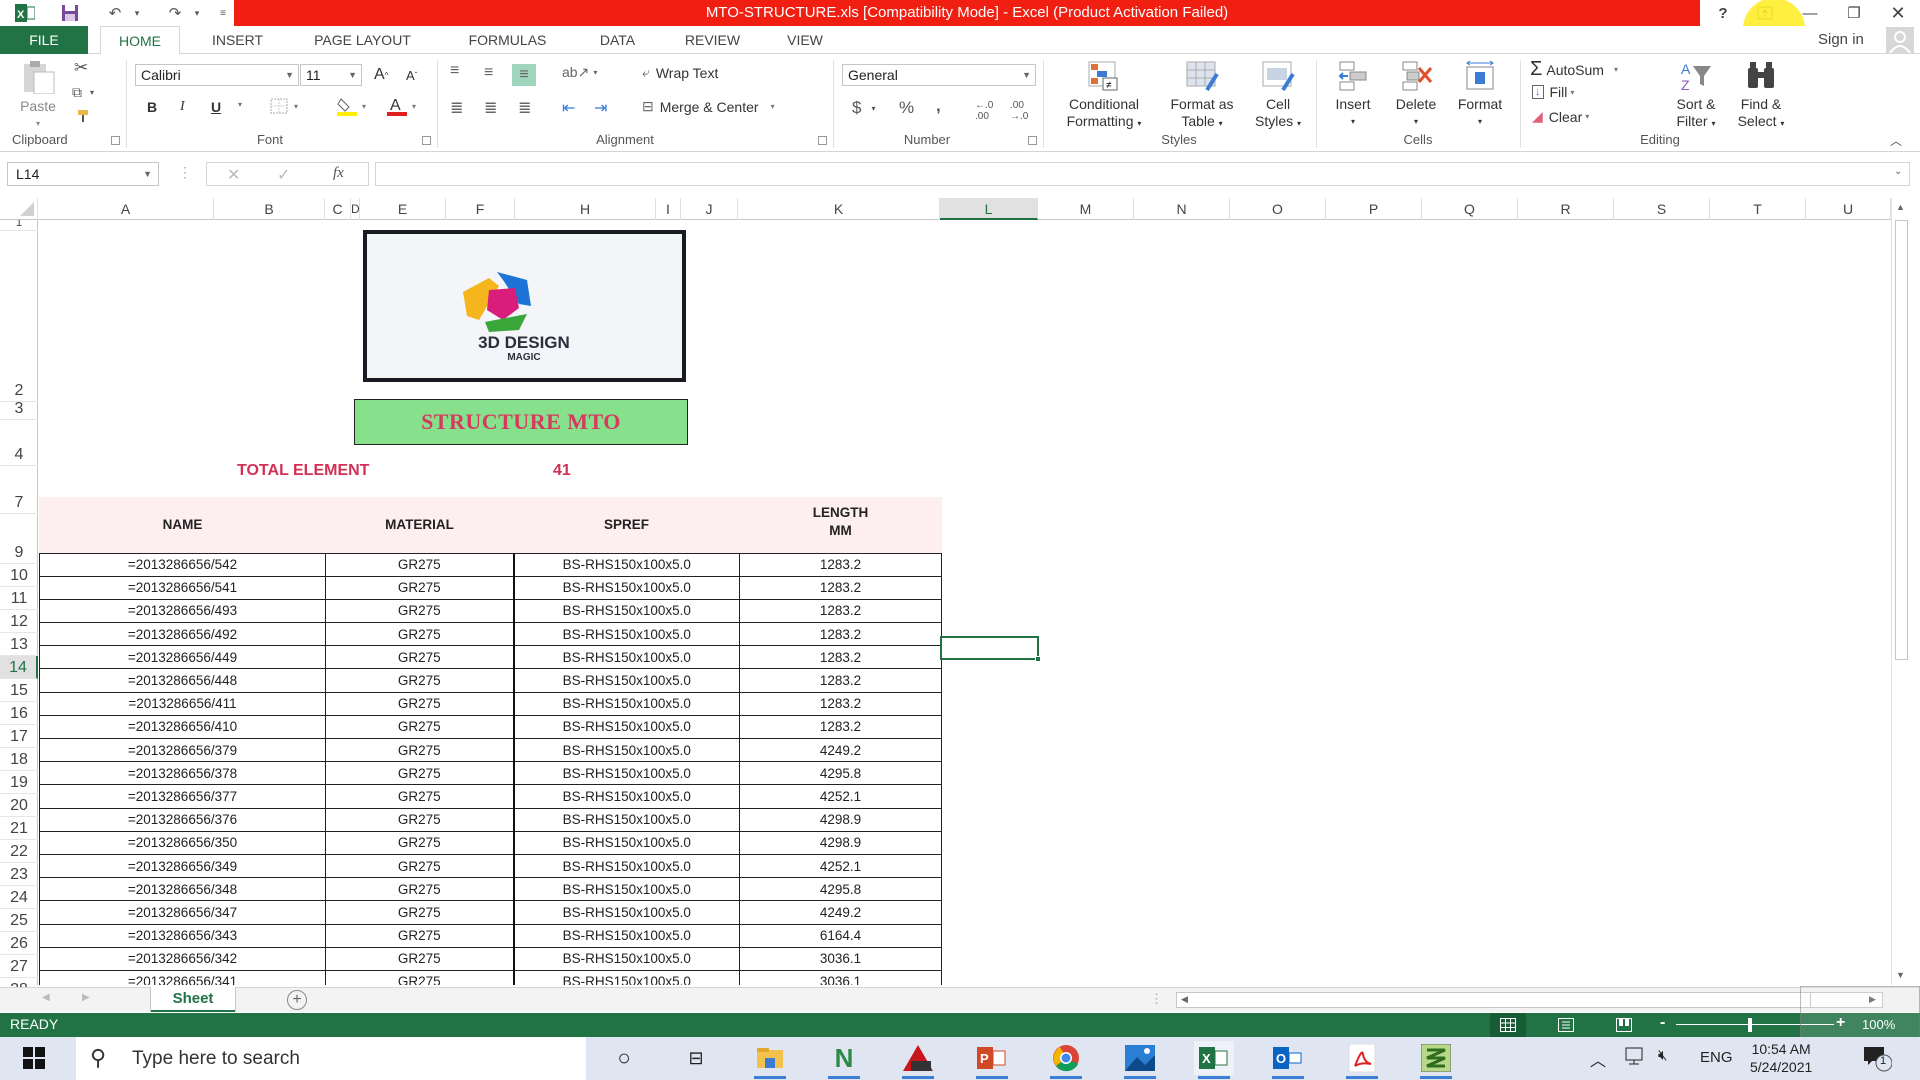  What do you see at coordinates (185, 172) in the screenshot?
I see `formula-bar-splitter-icon: ⋮` at bounding box center [185, 172].